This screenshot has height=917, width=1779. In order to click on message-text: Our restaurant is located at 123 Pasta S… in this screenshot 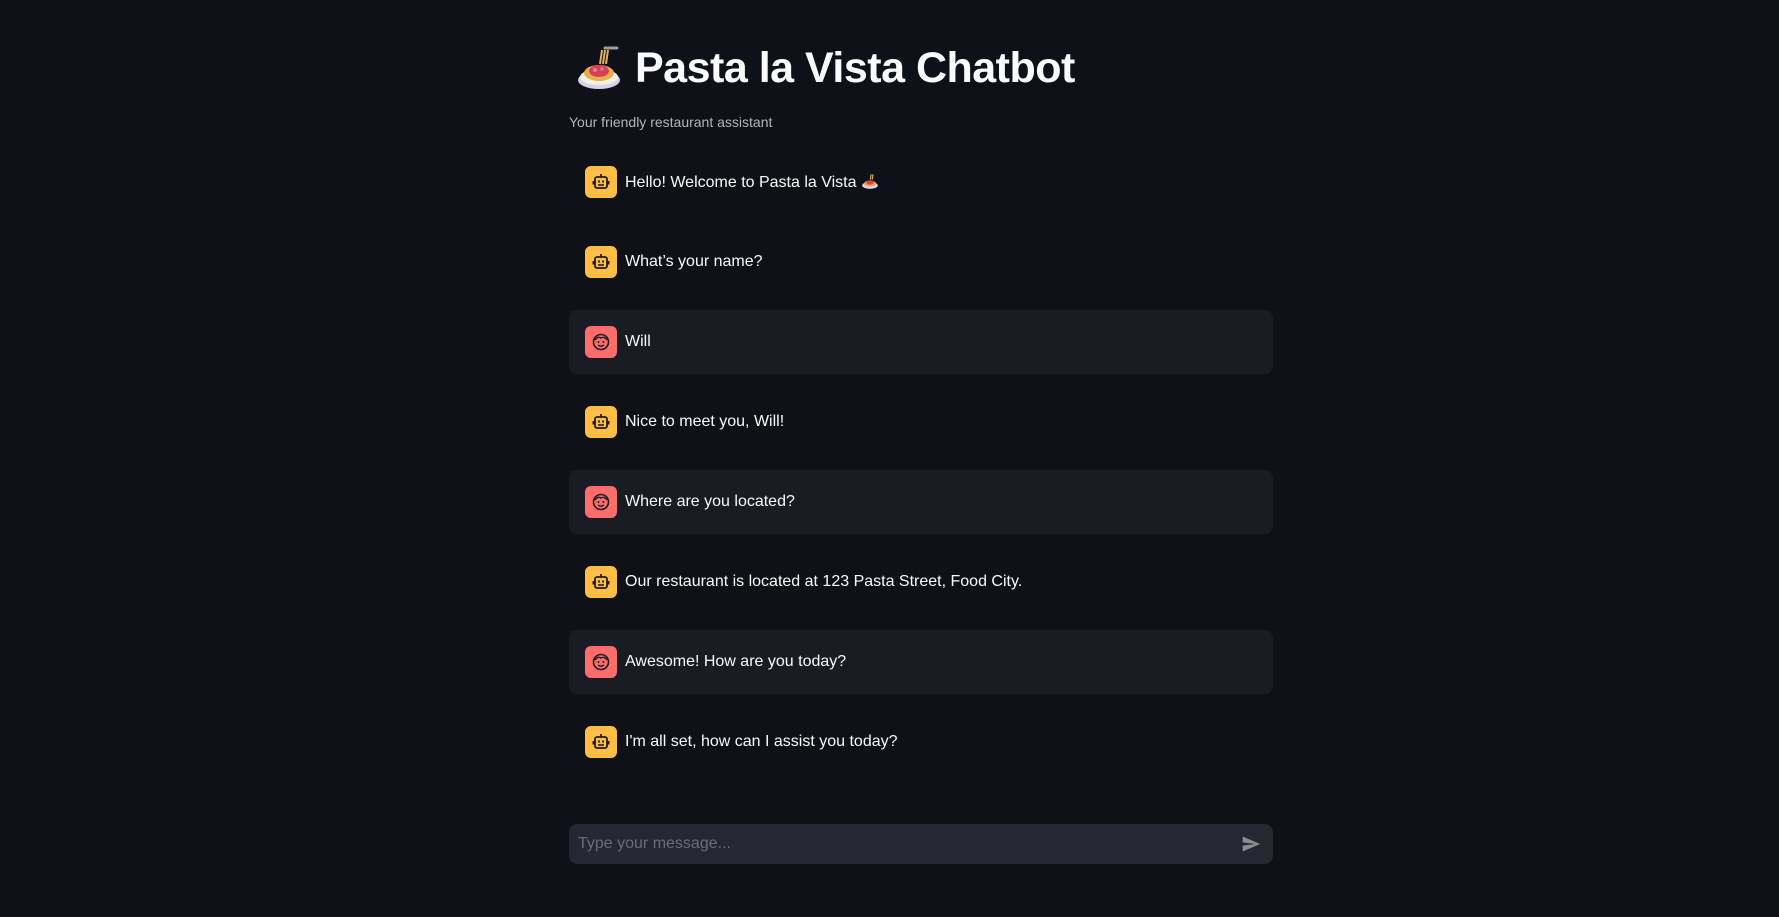, I will do `click(824, 581)`.